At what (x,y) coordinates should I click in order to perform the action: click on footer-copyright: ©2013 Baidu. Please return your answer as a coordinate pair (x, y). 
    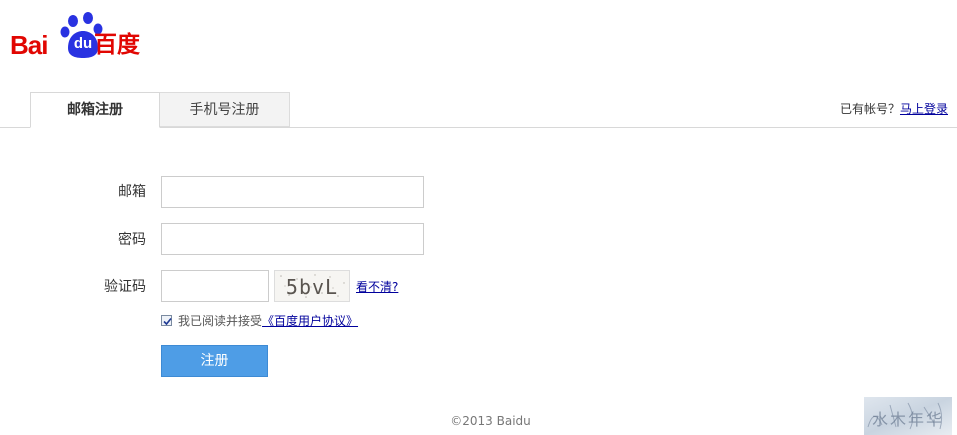
    Looking at the image, I should click on (490, 421).